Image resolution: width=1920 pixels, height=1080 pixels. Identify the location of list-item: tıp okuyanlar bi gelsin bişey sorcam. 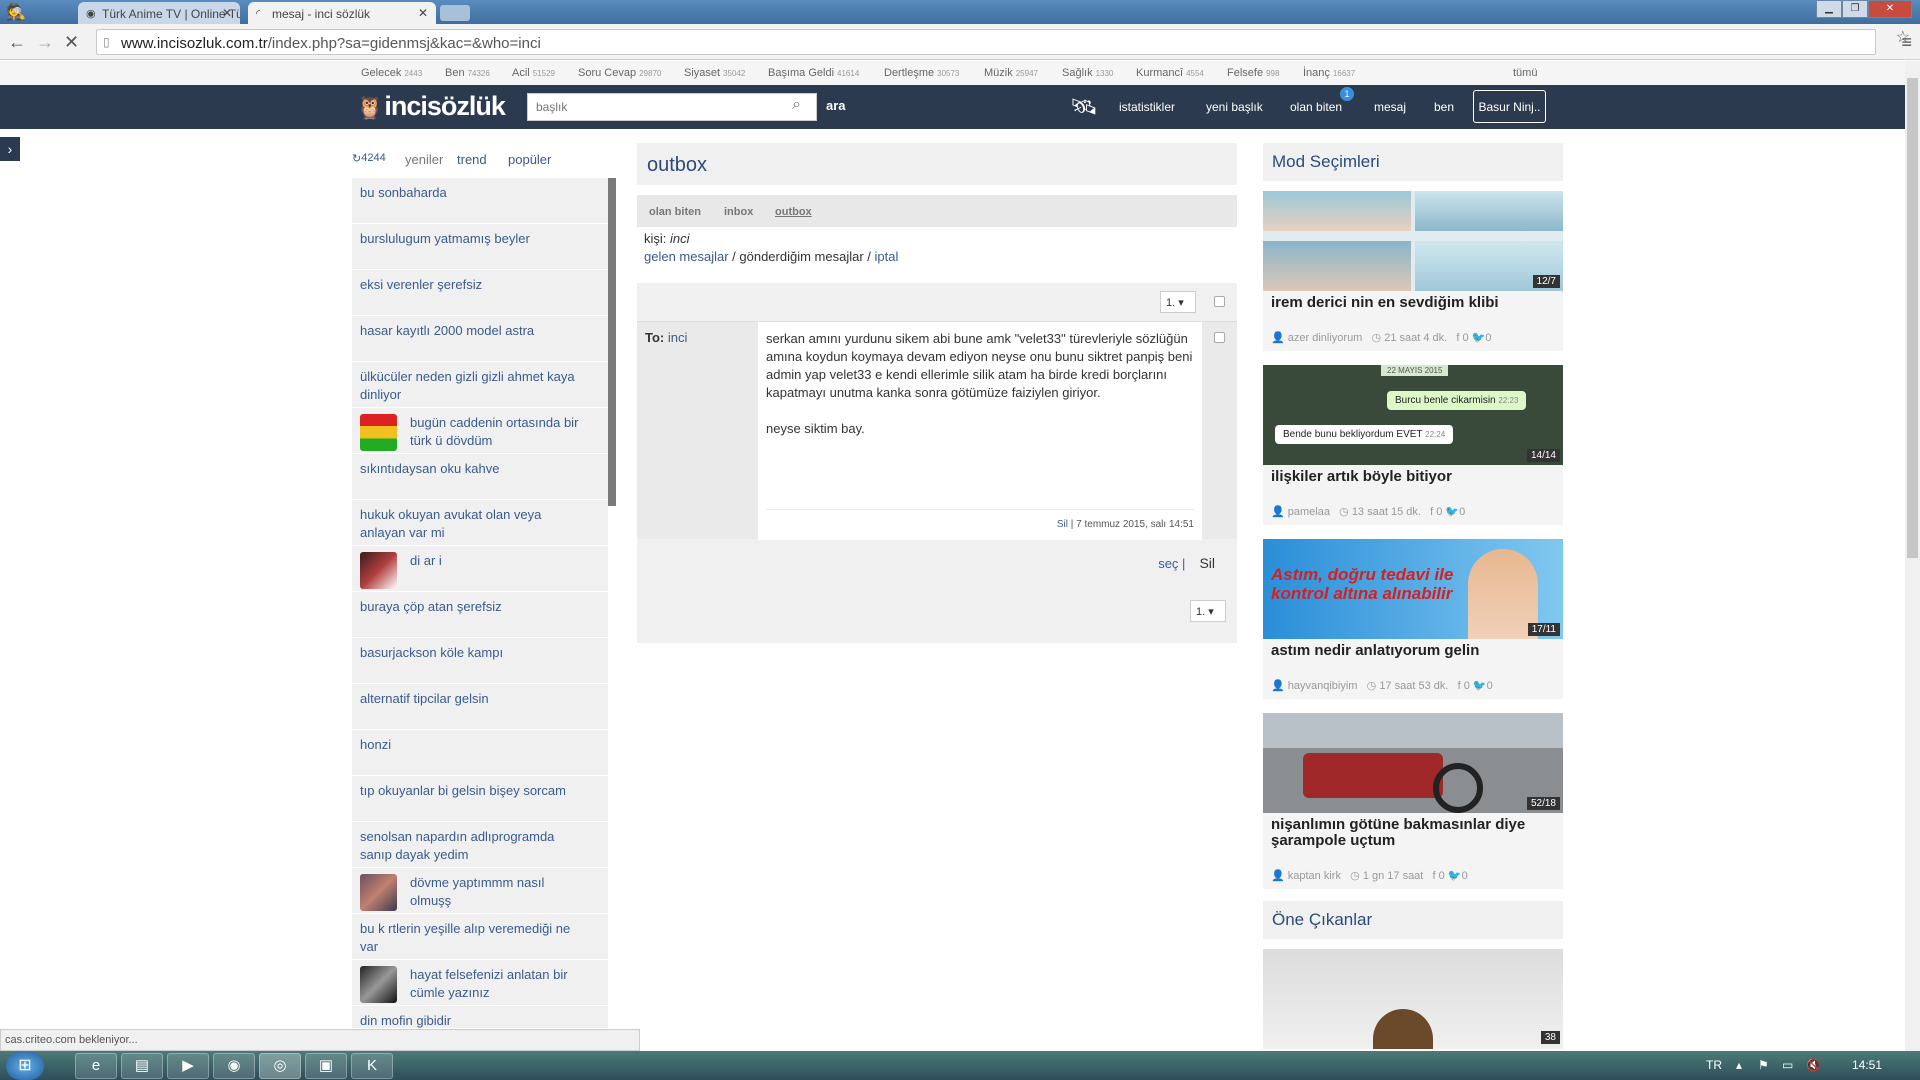
(480, 799).